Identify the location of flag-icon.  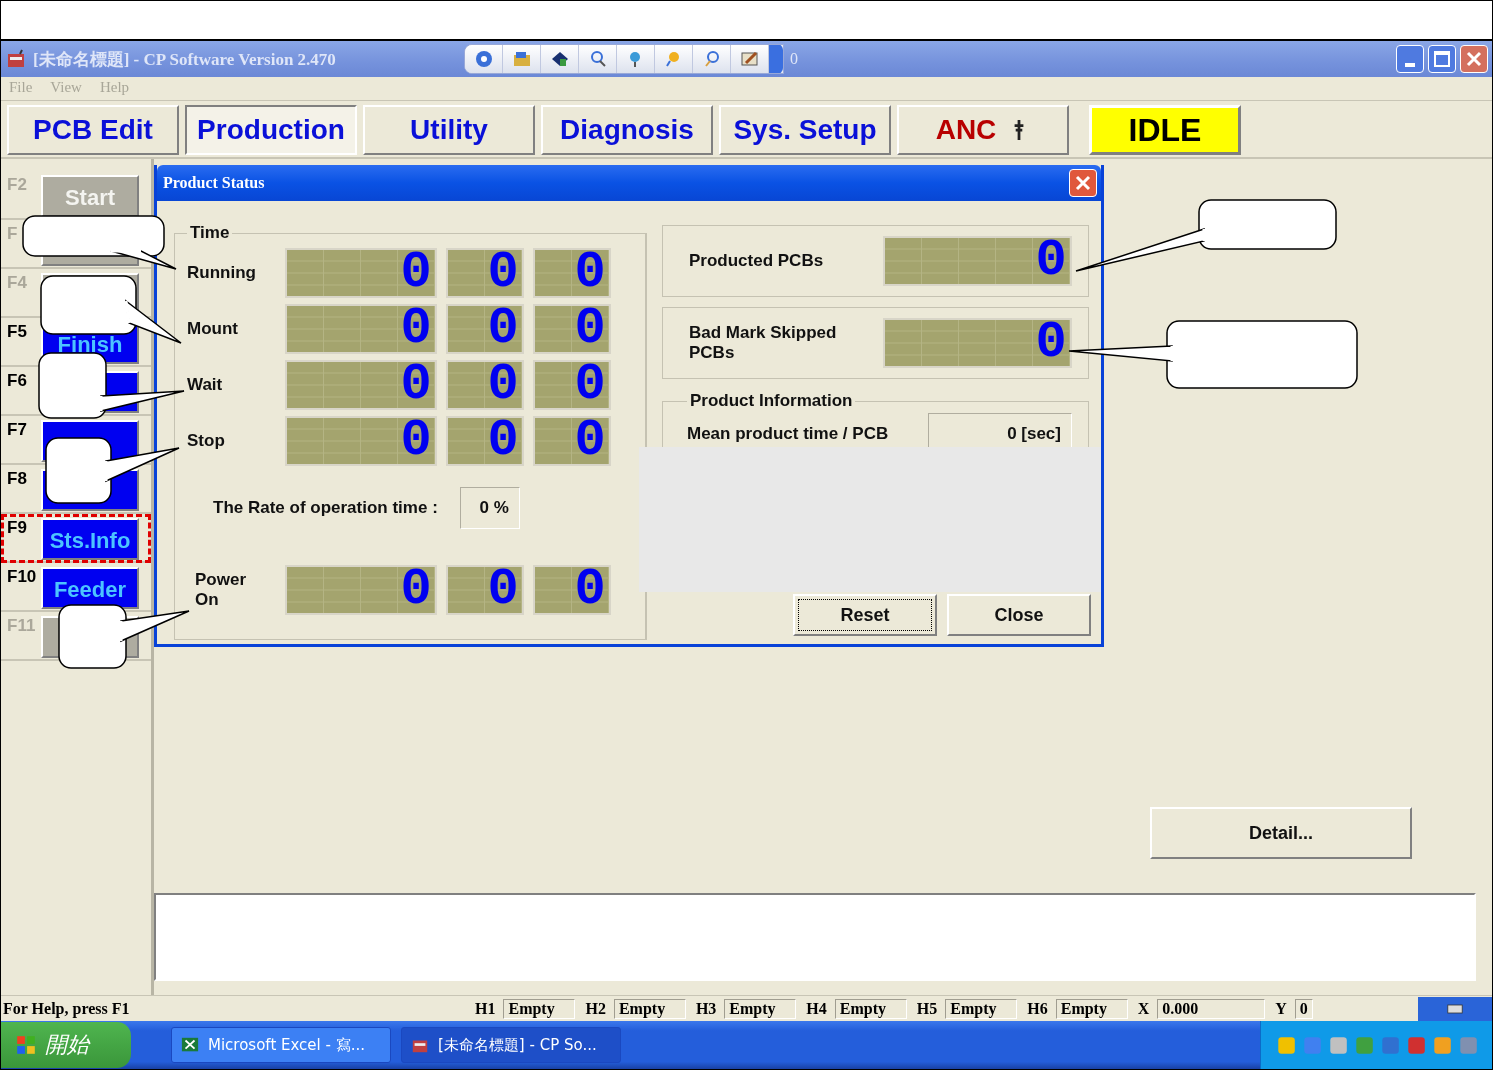
(26, 1045).